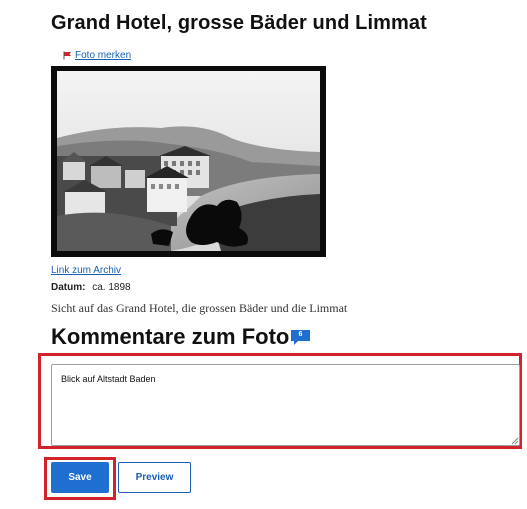 Image resolution: width=527 pixels, height=509 pixels. Describe the element at coordinates (154, 477) in the screenshot. I see `preview-button: Preview` at that location.